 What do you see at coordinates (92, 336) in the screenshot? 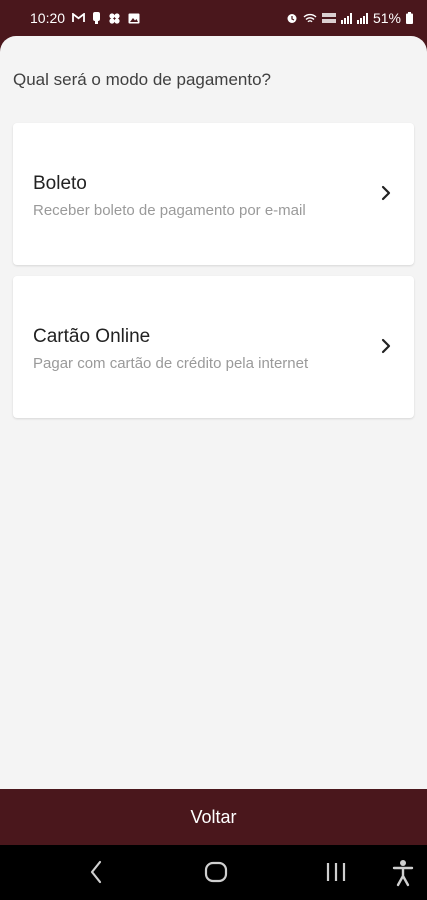
I see `option-title: Cartão Online` at bounding box center [92, 336].